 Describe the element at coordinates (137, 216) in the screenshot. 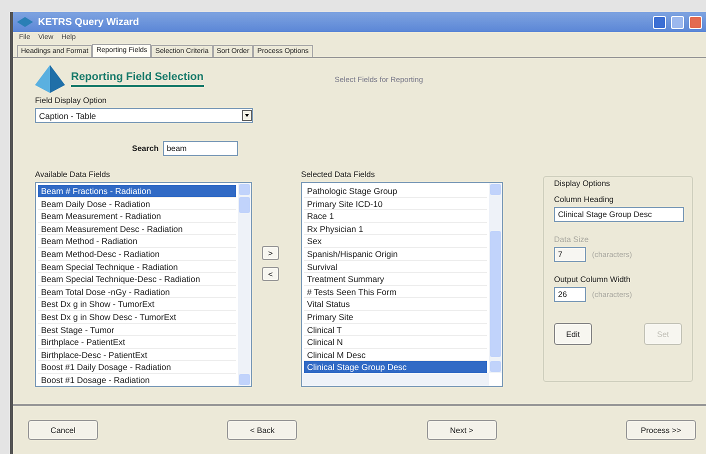

I see `list-item: Beam Measurement - Radiation` at that location.